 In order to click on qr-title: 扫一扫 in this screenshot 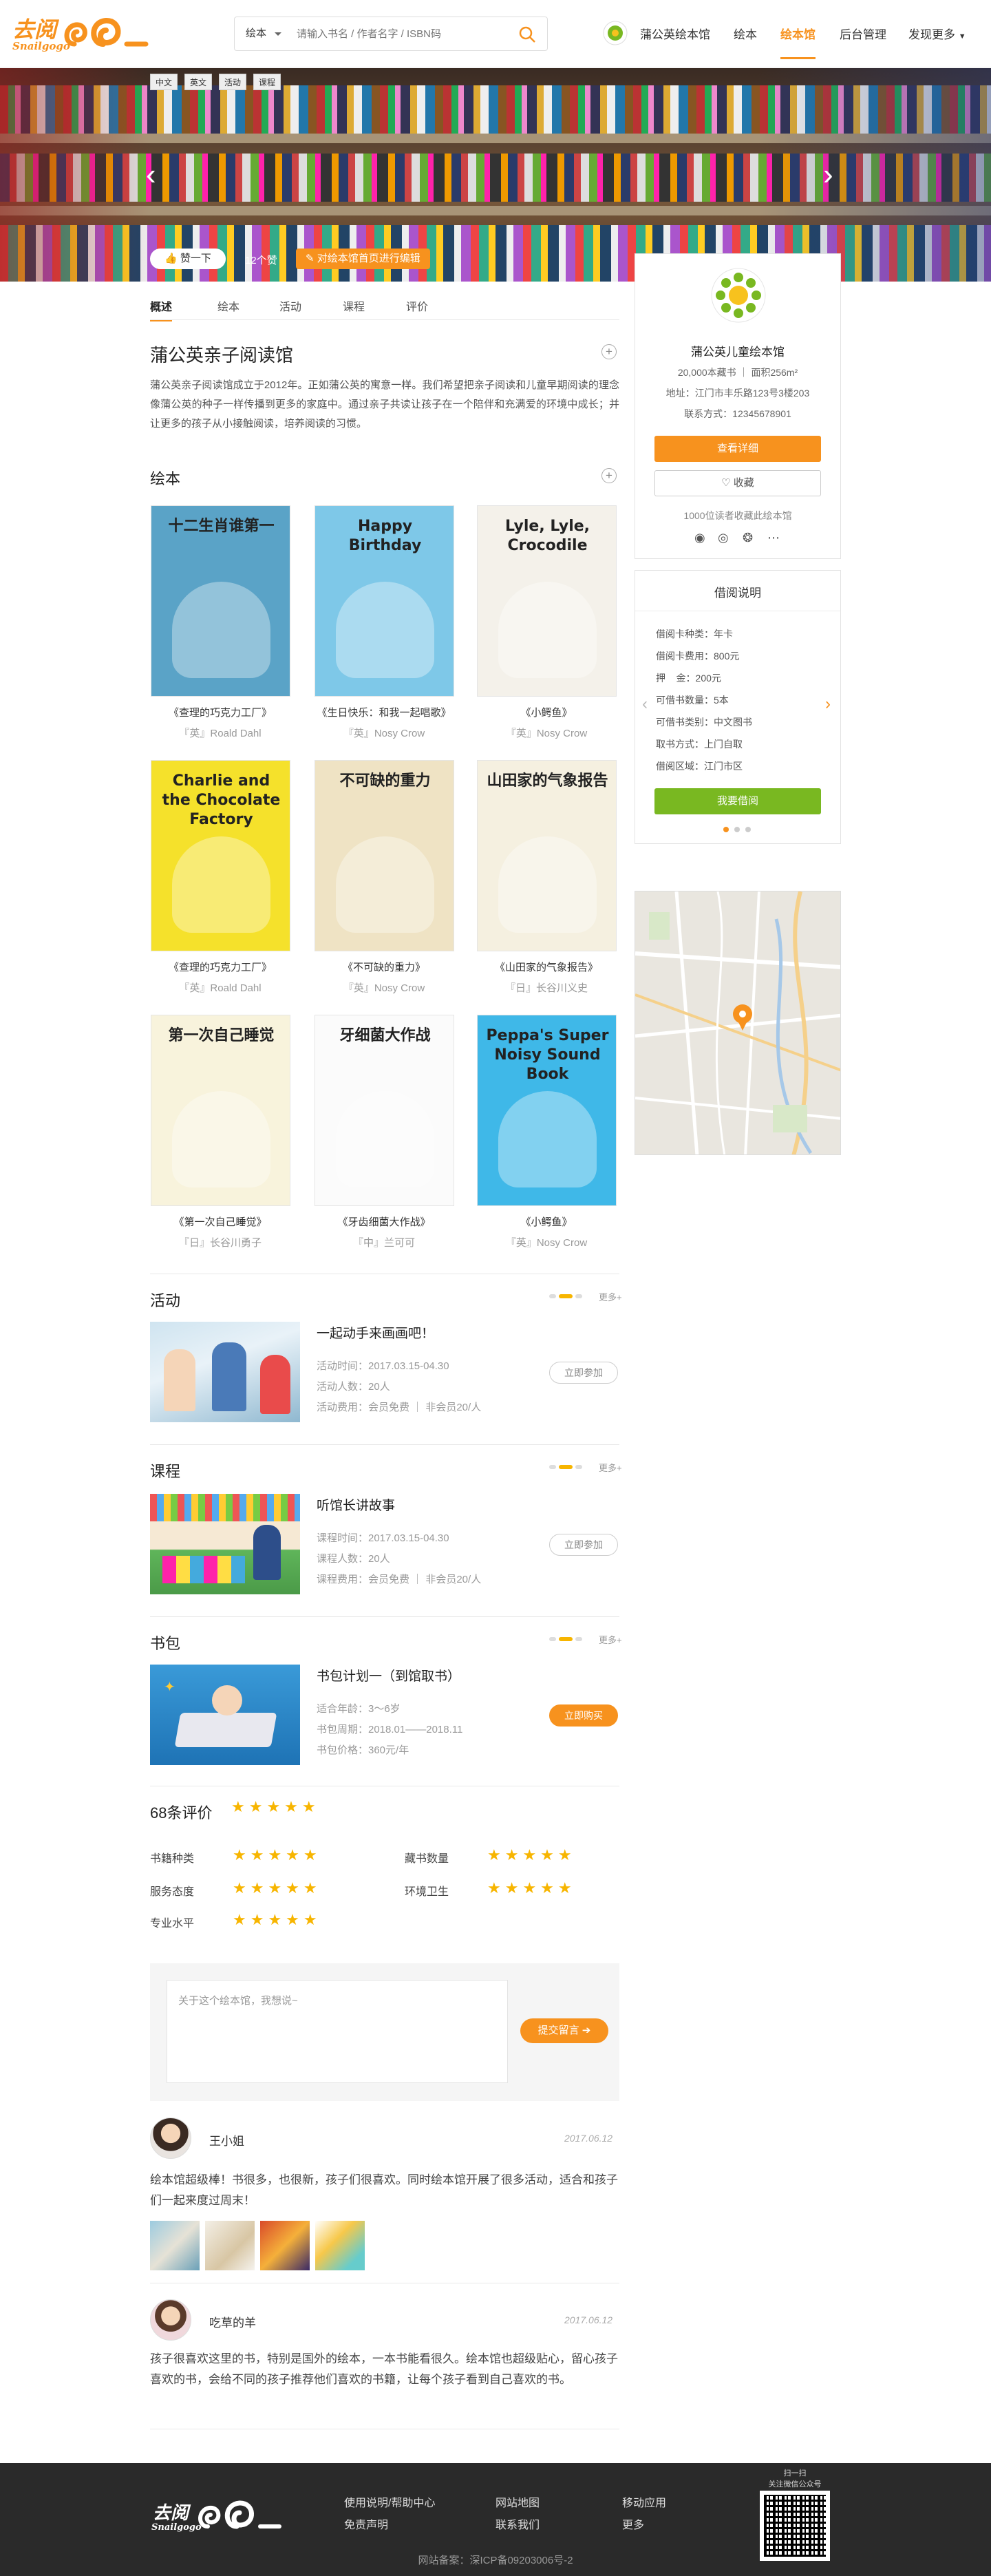, I will do `click(795, 2474)`.